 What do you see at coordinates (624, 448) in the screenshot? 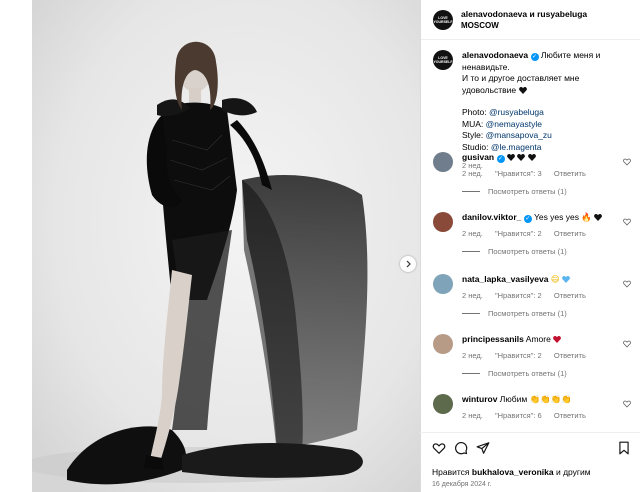
I see `bookmark-icon` at bounding box center [624, 448].